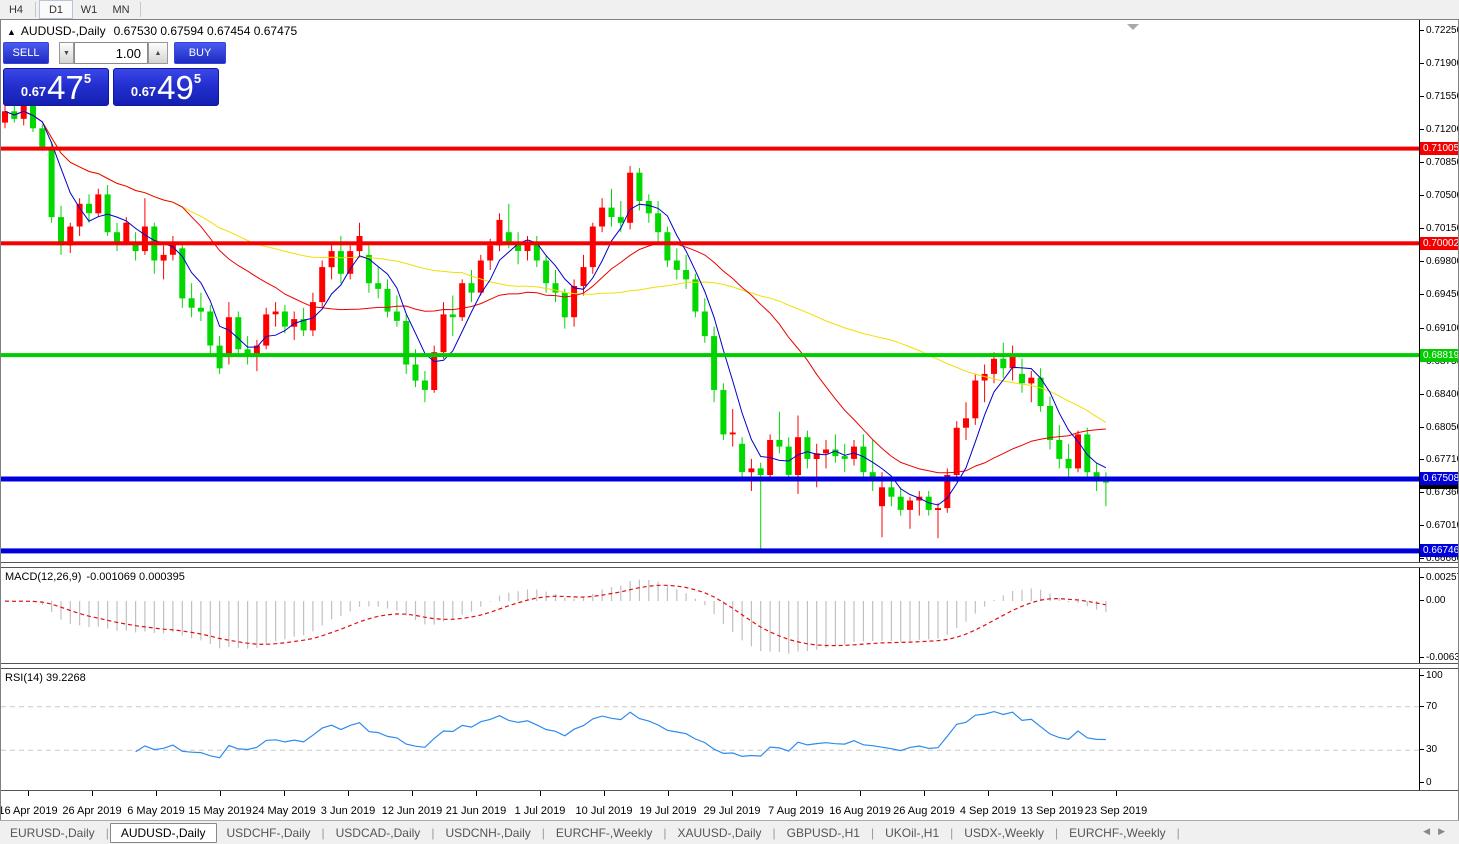 This screenshot has height=844, width=1459. What do you see at coordinates (1439, 30) in the screenshot?
I see `axis-tick-label: 0.72250` at bounding box center [1439, 30].